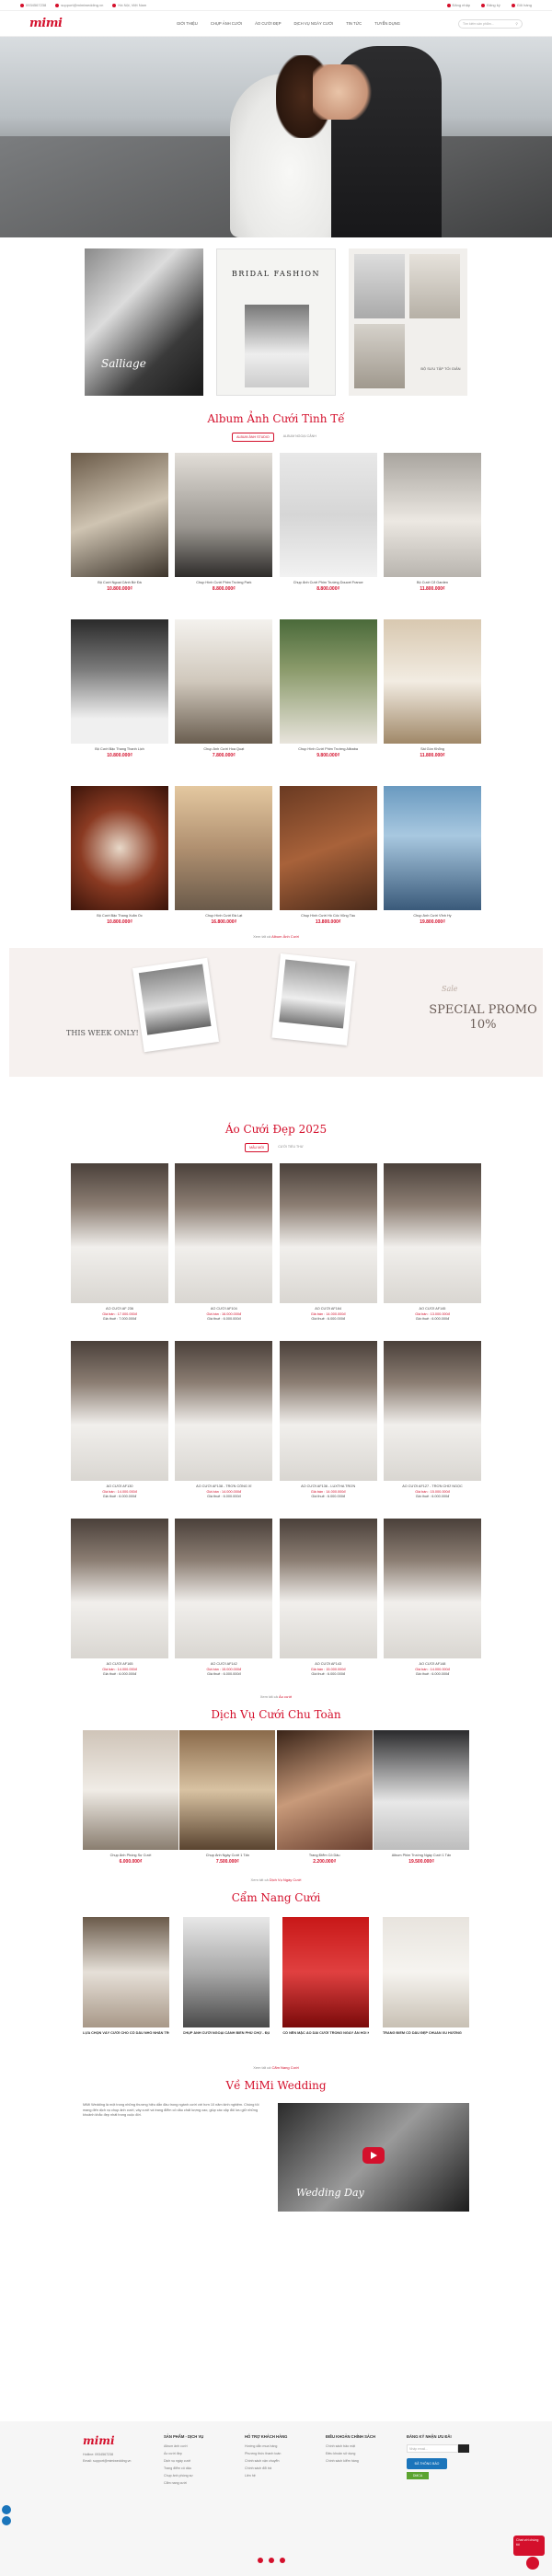 The width and height of the screenshot is (552, 2576). What do you see at coordinates (195, 2454) in the screenshot?
I see `footer-link: Áo cưới đẹp` at bounding box center [195, 2454].